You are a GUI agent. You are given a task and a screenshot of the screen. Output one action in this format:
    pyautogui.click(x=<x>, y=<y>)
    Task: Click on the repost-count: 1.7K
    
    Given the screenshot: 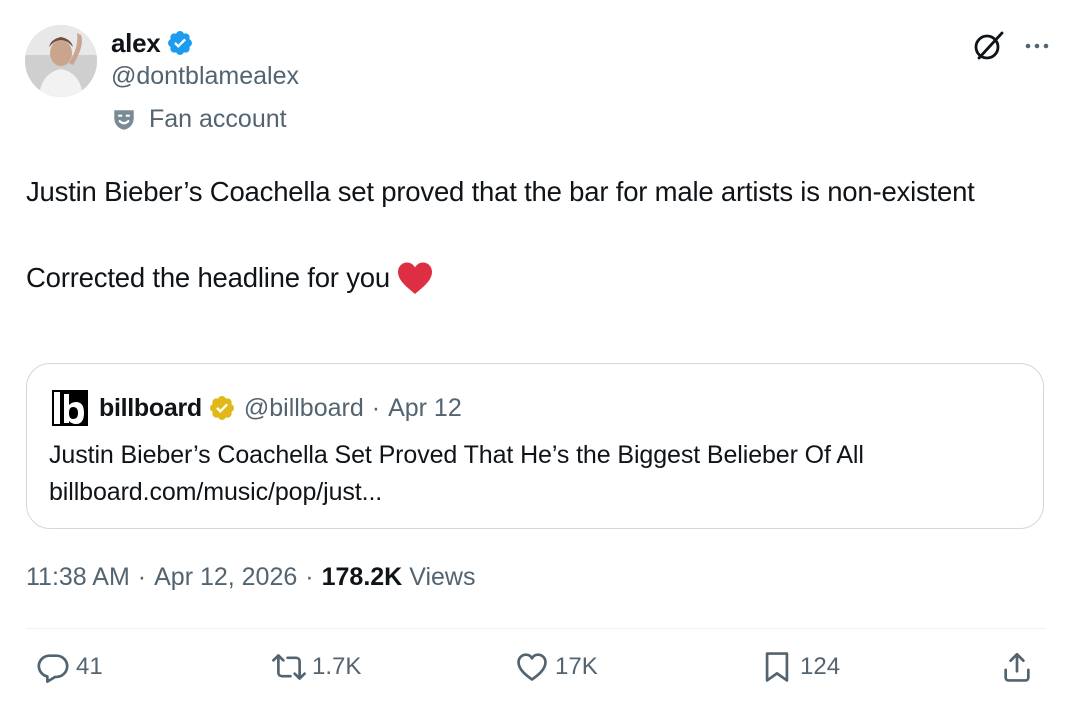 What is the action you would take?
    pyautogui.click(x=337, y=666)
    